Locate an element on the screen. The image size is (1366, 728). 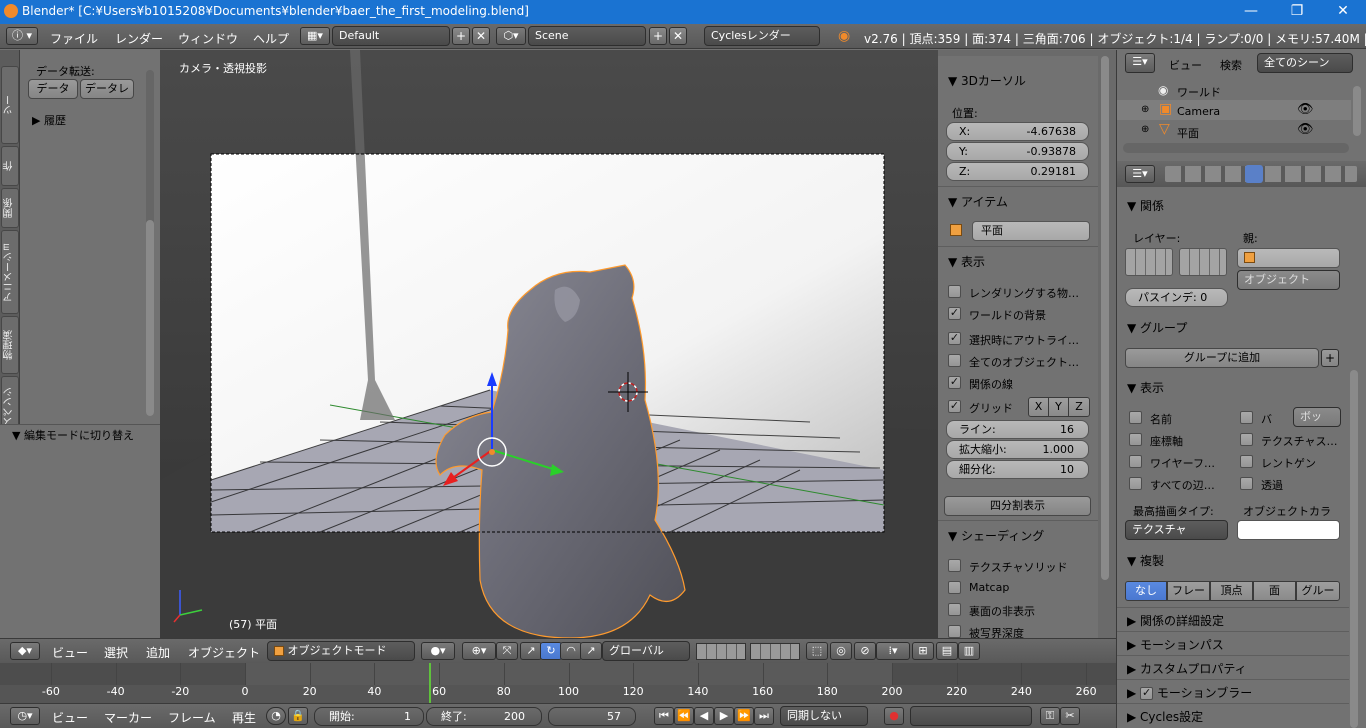
dupli-frames-toggle: フレー is located at coordinates (1188, 591).